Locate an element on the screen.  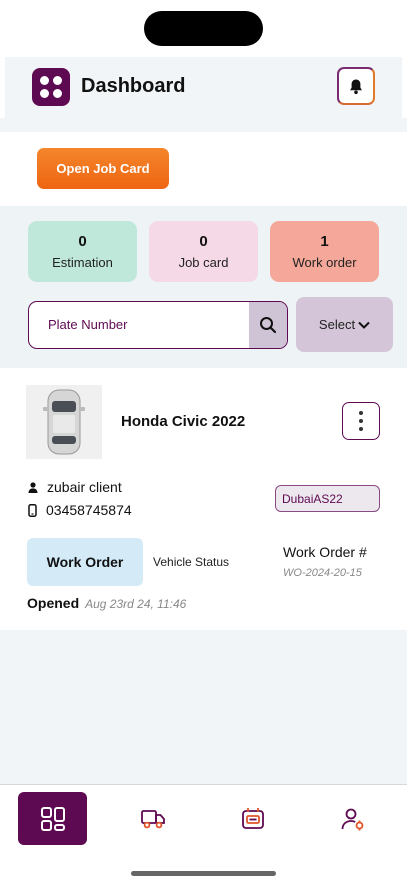
vehicle-status-label: Vehicle Status is located at coordinates (191, 562).